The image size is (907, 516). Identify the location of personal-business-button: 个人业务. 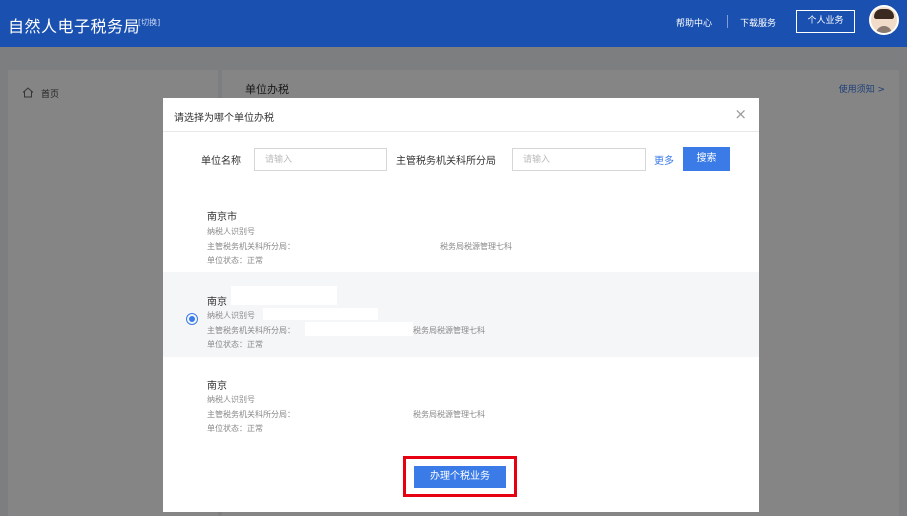
(825, 21).